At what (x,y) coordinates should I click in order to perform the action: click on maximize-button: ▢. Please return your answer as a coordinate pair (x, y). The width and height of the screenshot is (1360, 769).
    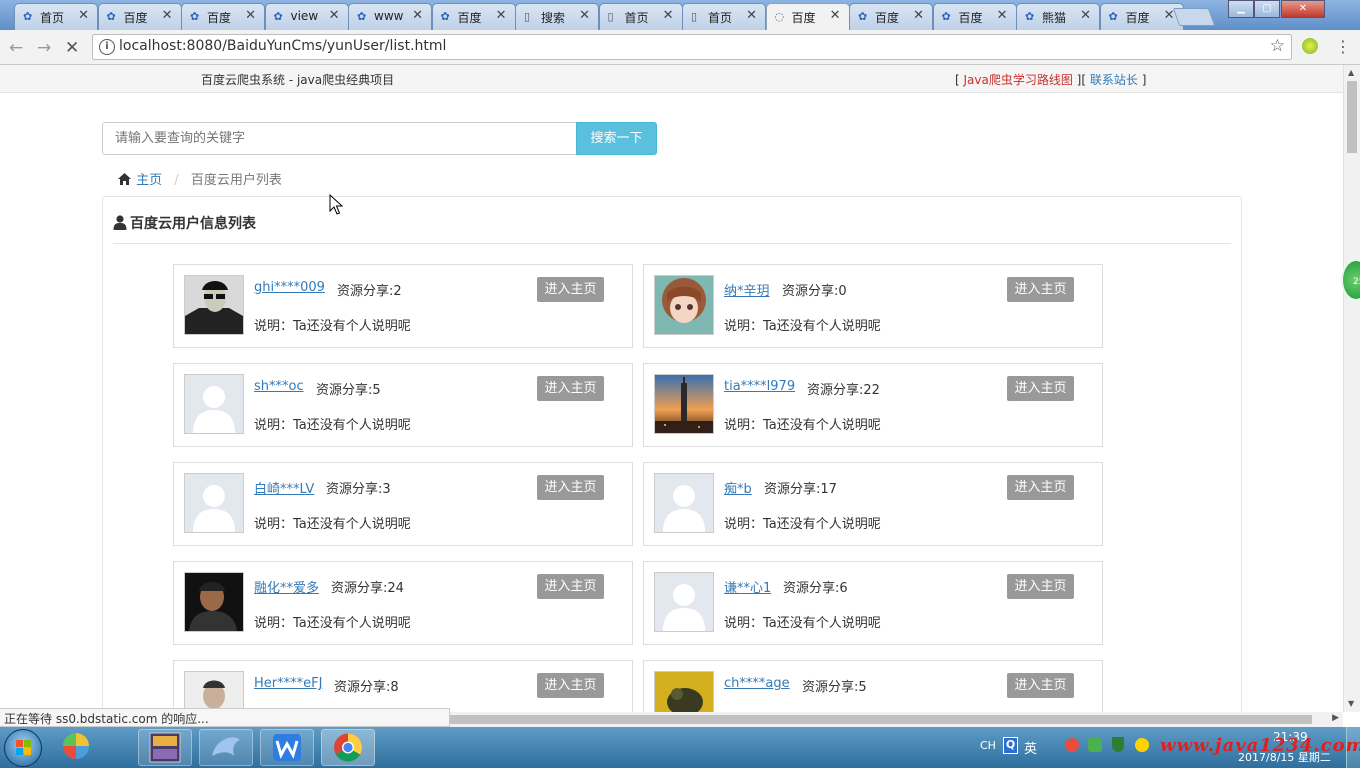
    Looking at the image, I should click on (1267, 9).